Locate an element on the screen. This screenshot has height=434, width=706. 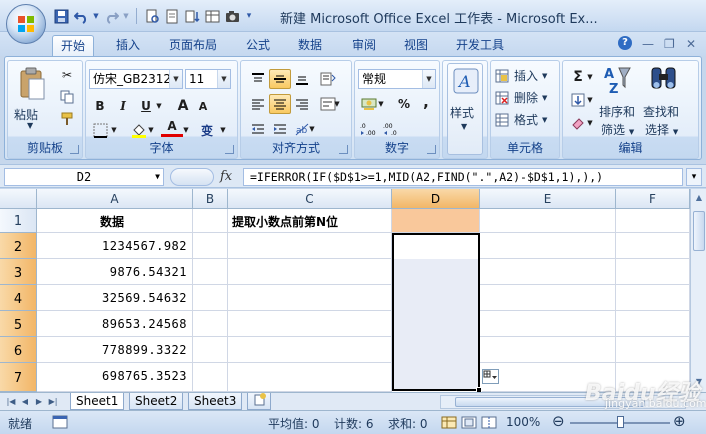
select-all-button is located at coordinates (18, 199).